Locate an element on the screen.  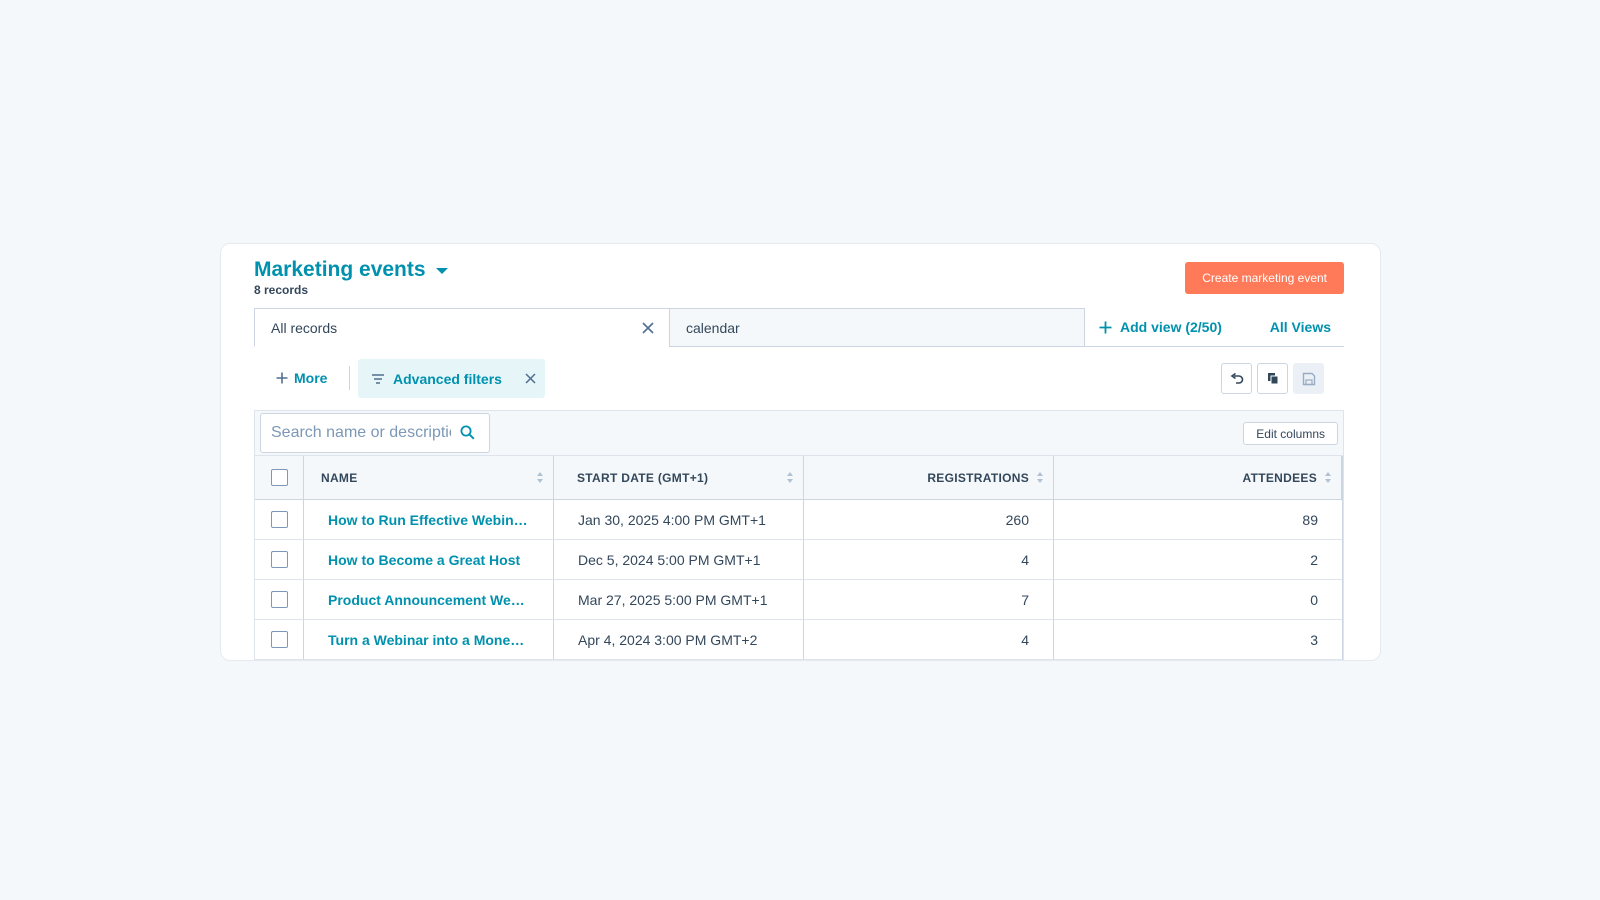
event-name-link: How to Run Effective Webinars is located at coordinates (429, 520).